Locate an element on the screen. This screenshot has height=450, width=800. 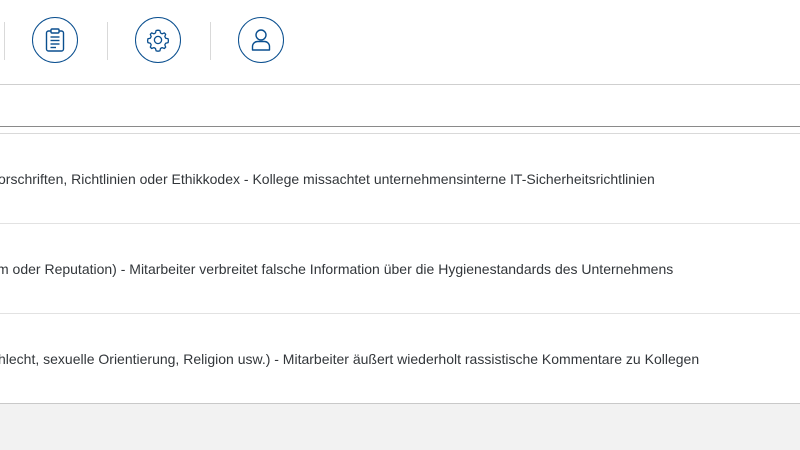
search-input is located at coordinates (400, 106).